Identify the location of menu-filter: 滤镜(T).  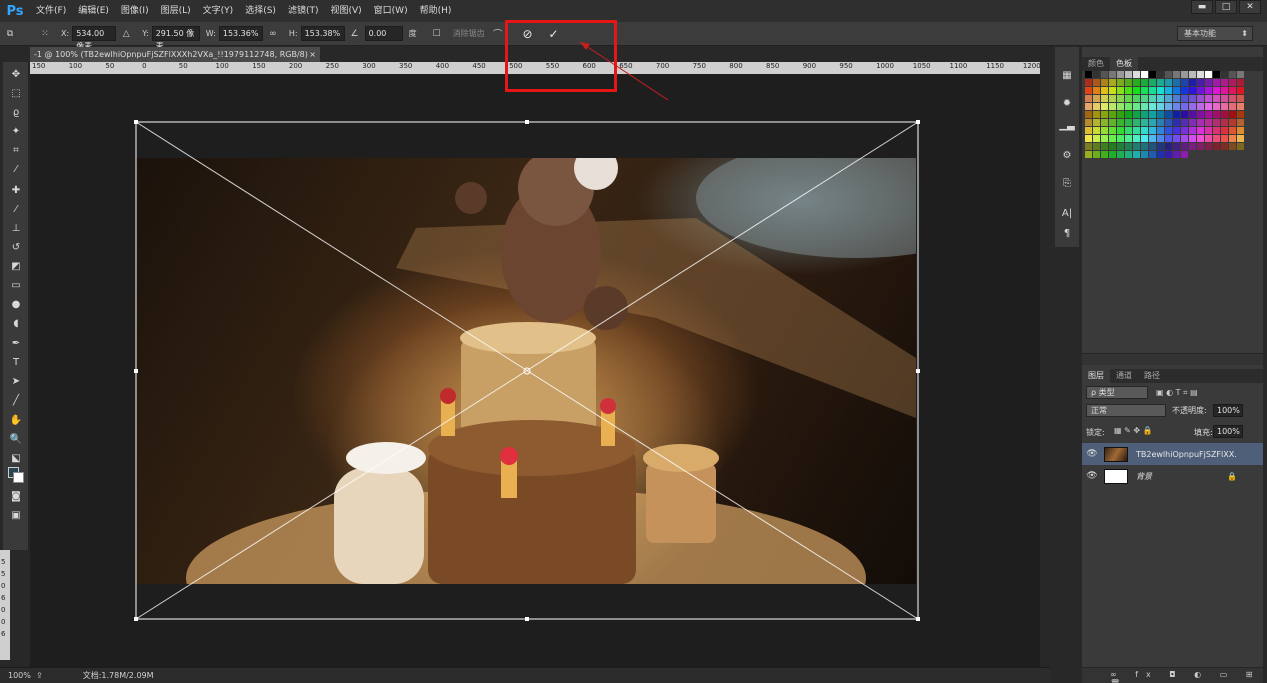
(303, 11).